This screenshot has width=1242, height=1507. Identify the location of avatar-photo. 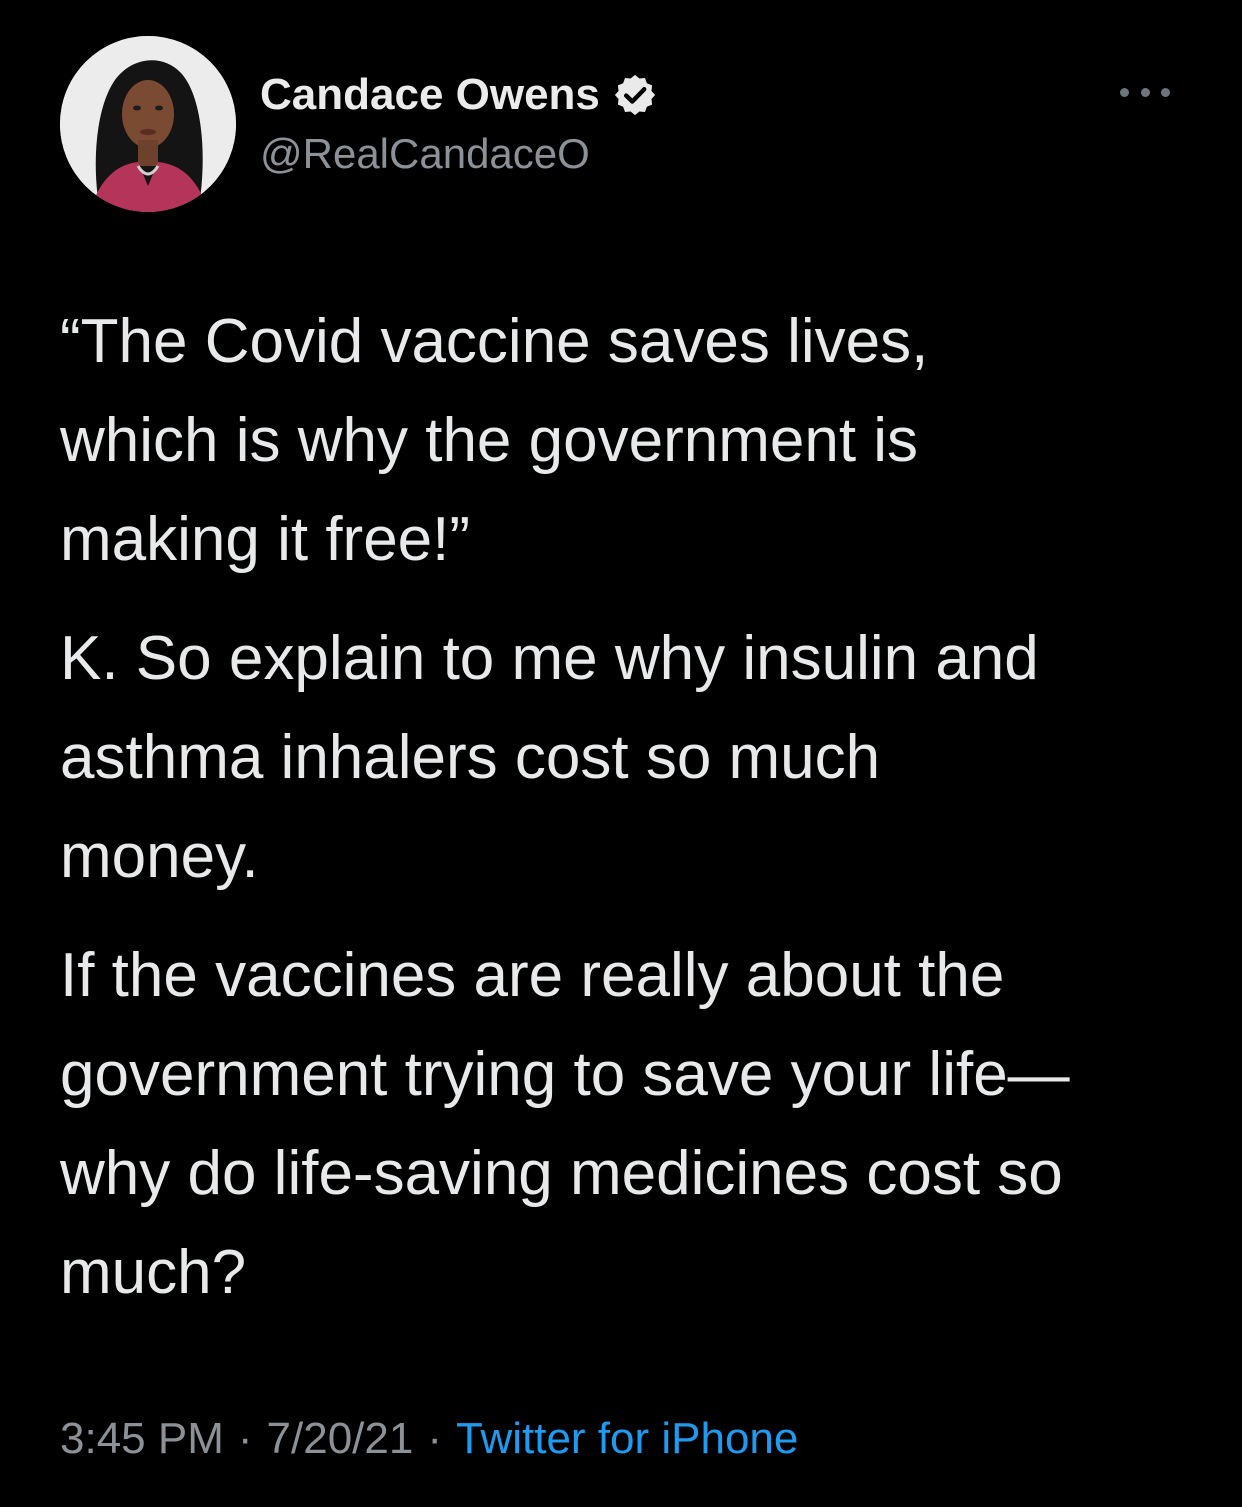
(148, 124).